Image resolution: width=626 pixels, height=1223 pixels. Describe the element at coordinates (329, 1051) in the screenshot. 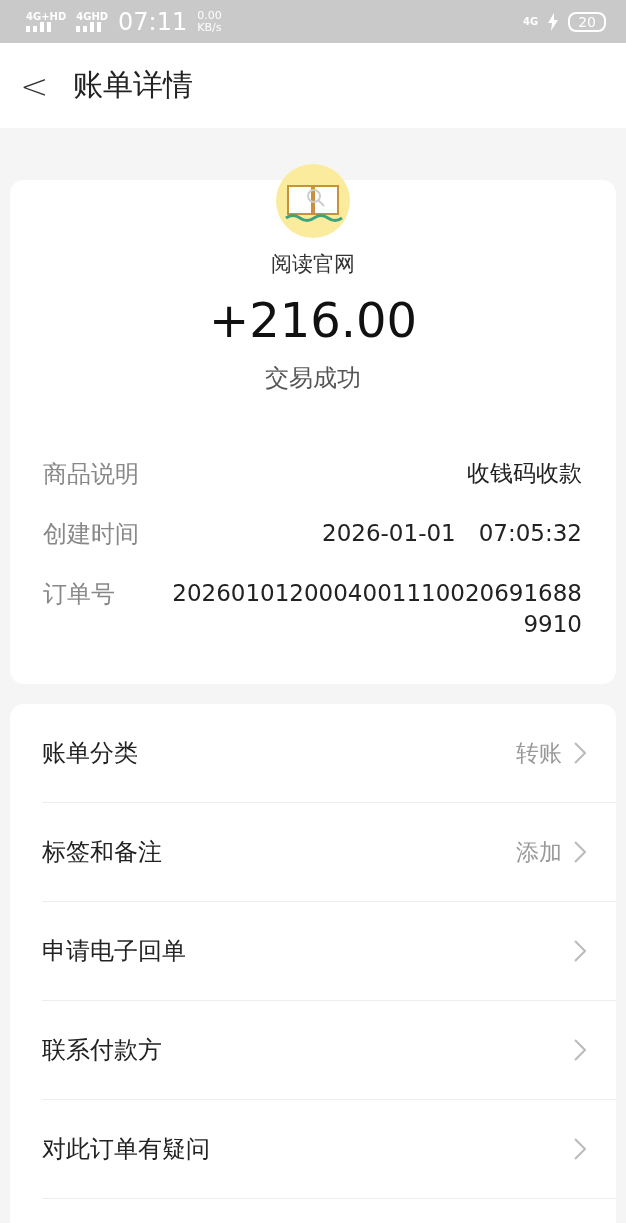

I see `menu-row: 联系付款方` at that location.